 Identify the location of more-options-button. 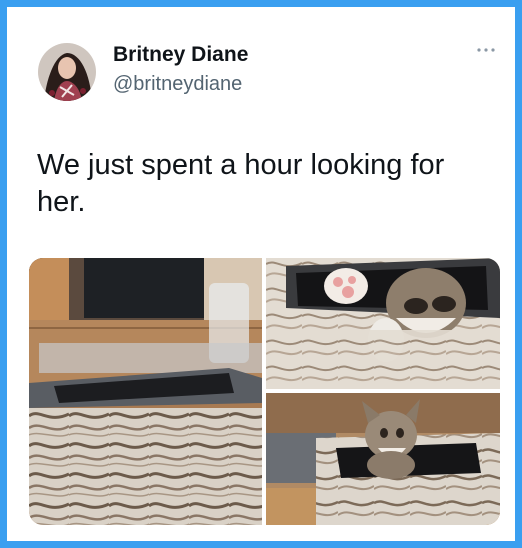
(486, 50).